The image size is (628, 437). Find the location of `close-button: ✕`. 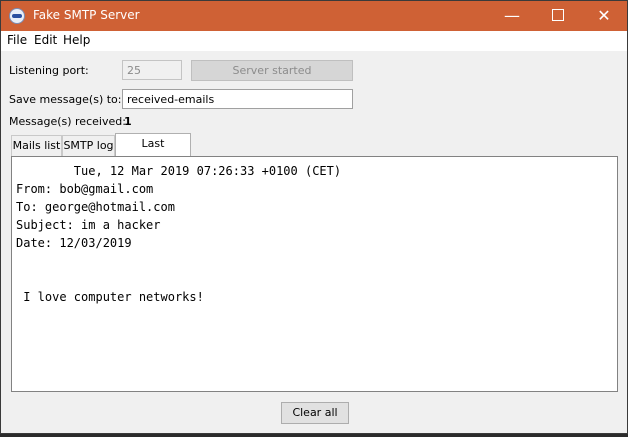

close-button: ✕ is located at coordinates (604, 16).